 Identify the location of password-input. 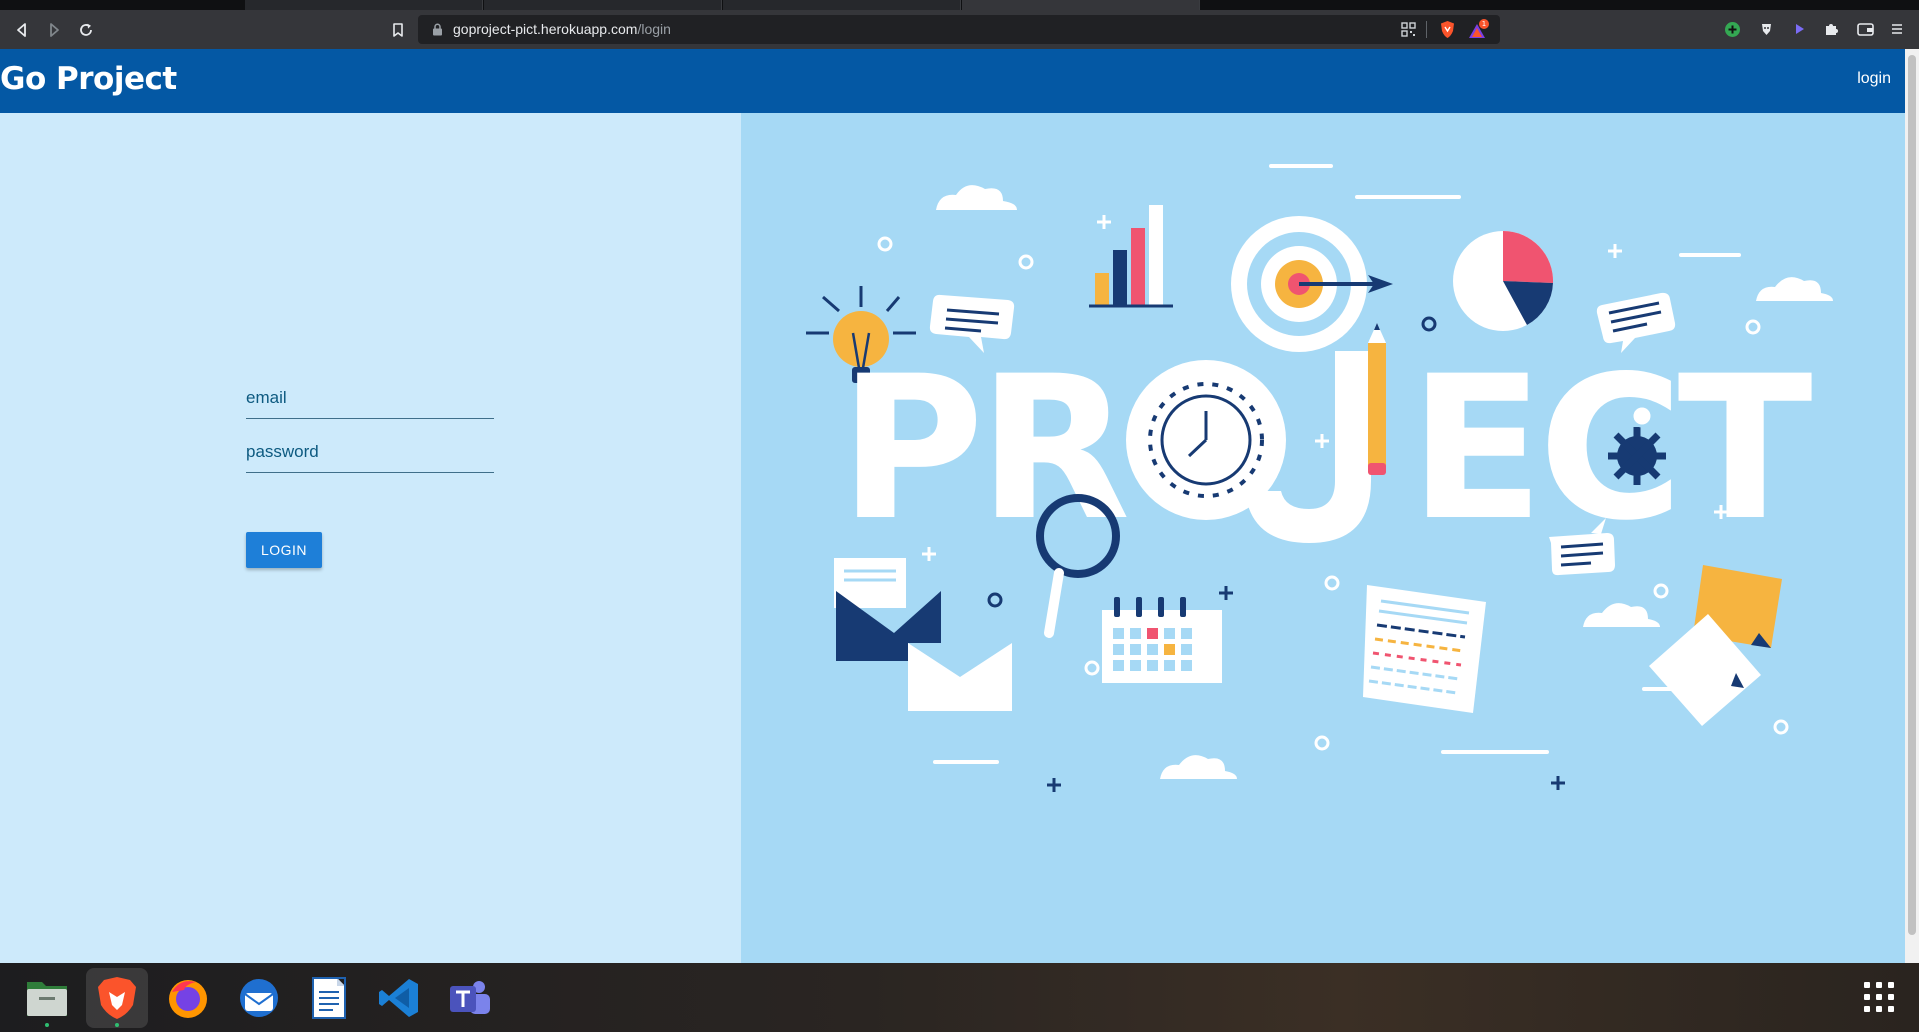
(370, 452).